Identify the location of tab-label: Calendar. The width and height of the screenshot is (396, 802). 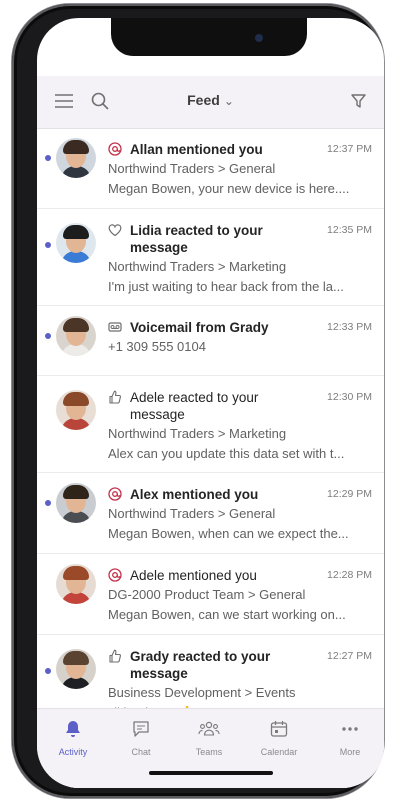
(279, 752).